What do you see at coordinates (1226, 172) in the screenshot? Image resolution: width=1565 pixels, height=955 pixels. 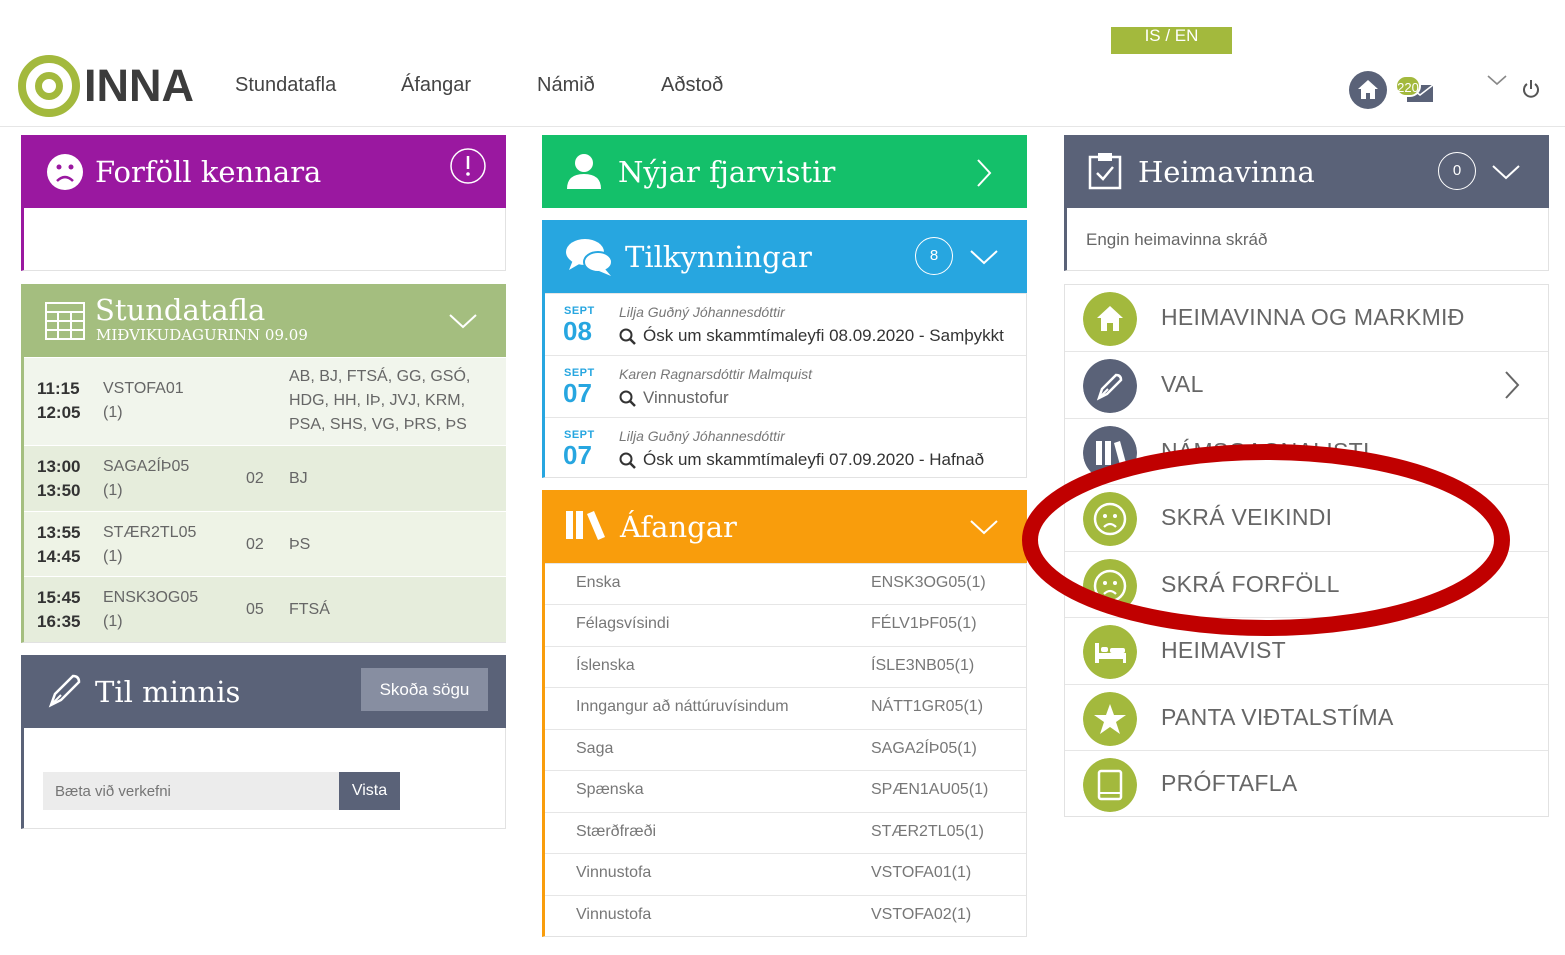 I see `homework-title: Heimavinna` at bounding box center [1226, 172].